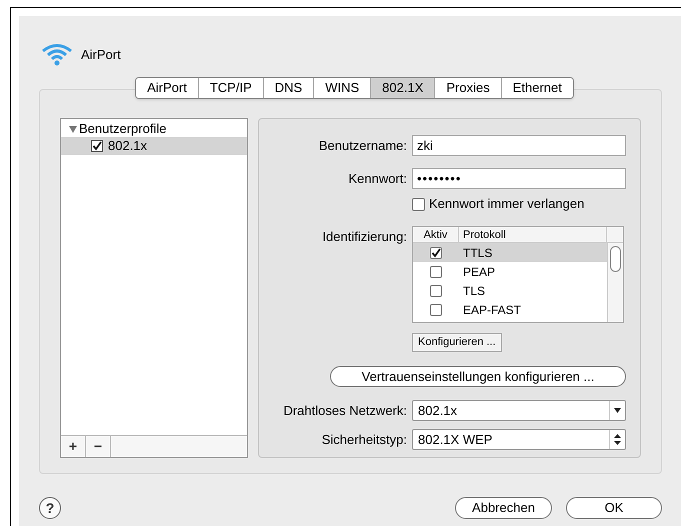 The height and width of the screenshot is (526, 681). I want to click on scrollbar, so click(615, 282).